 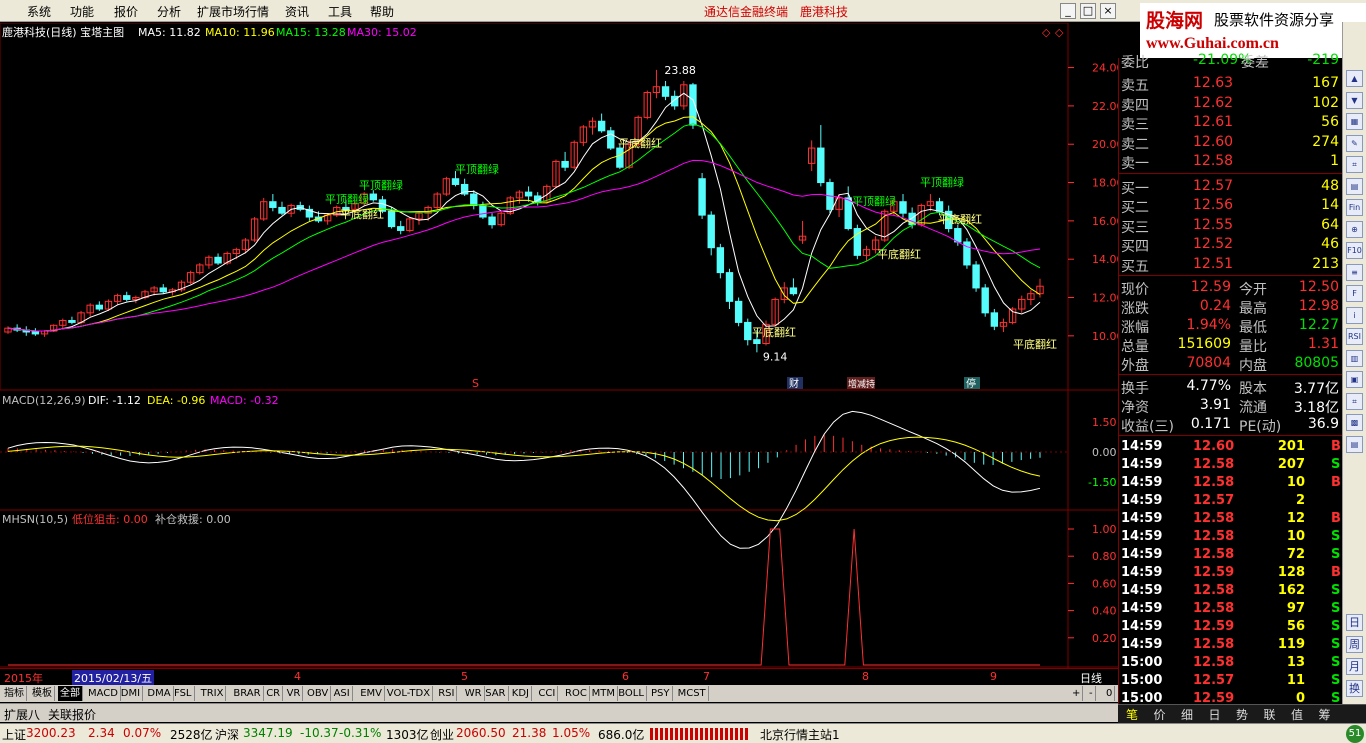 What do you see at coordinates (274, 693) in the screenshot?
I see `indicator-tab: CR` at bounding box center [274, 693].